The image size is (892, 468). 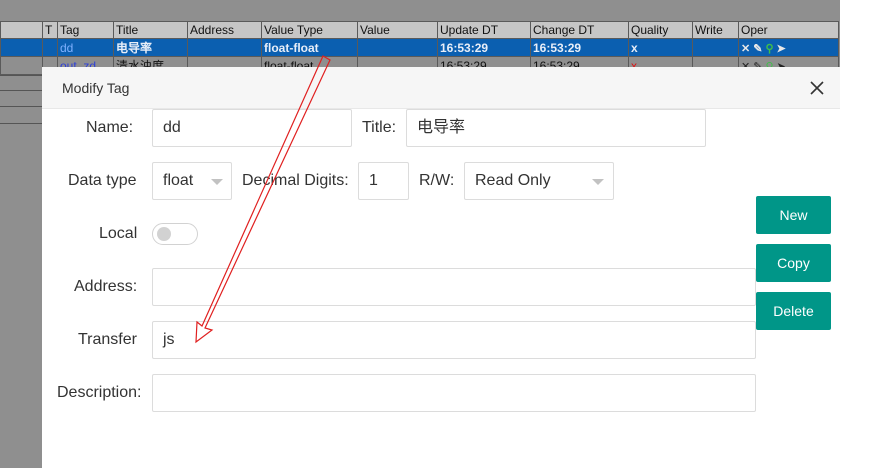 What do you see at coordinates (150, 30) in the screenshot?
I see `header-title: Title` at bounding box center [150, 30].